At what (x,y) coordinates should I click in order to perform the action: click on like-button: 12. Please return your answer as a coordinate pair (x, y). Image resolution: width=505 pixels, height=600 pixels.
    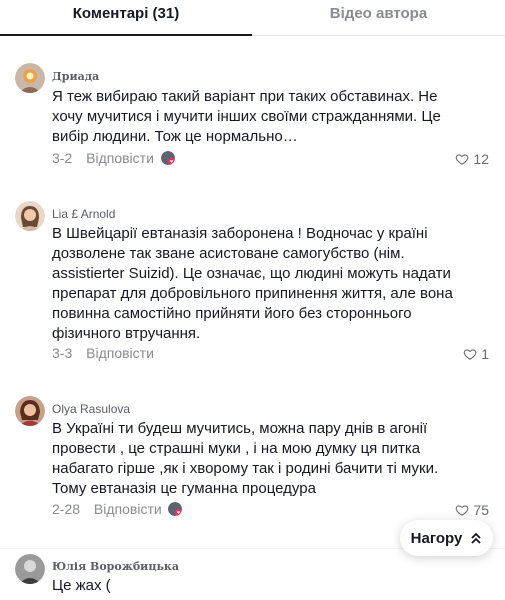
    Looking at the image, I should click on (472, 159).